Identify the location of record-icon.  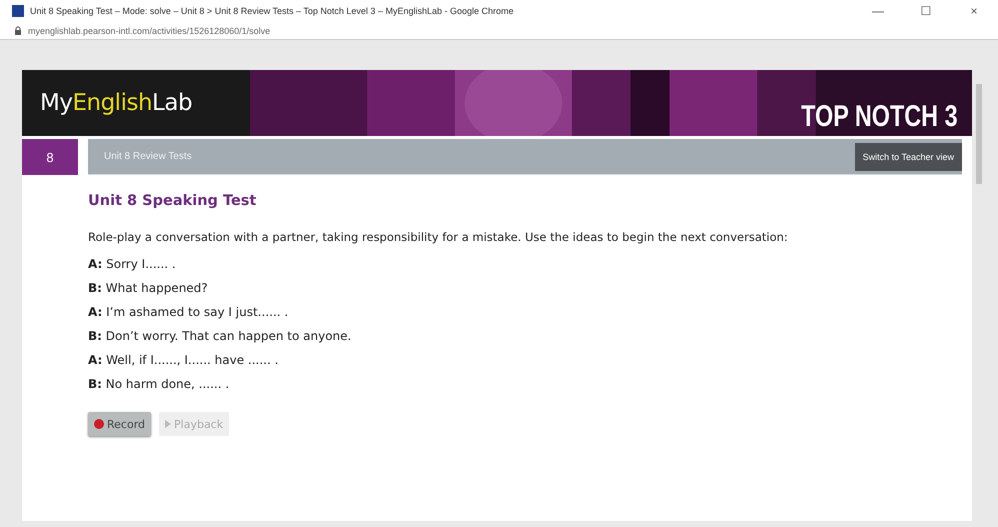
(99, 424).